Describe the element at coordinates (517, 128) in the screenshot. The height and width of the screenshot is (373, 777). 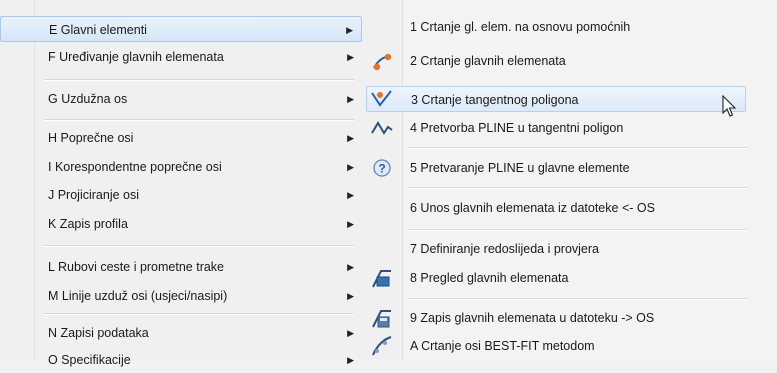
I see `submenu-item-label: 4 Pretvorba PLINE u tangentni poligon` at that location.